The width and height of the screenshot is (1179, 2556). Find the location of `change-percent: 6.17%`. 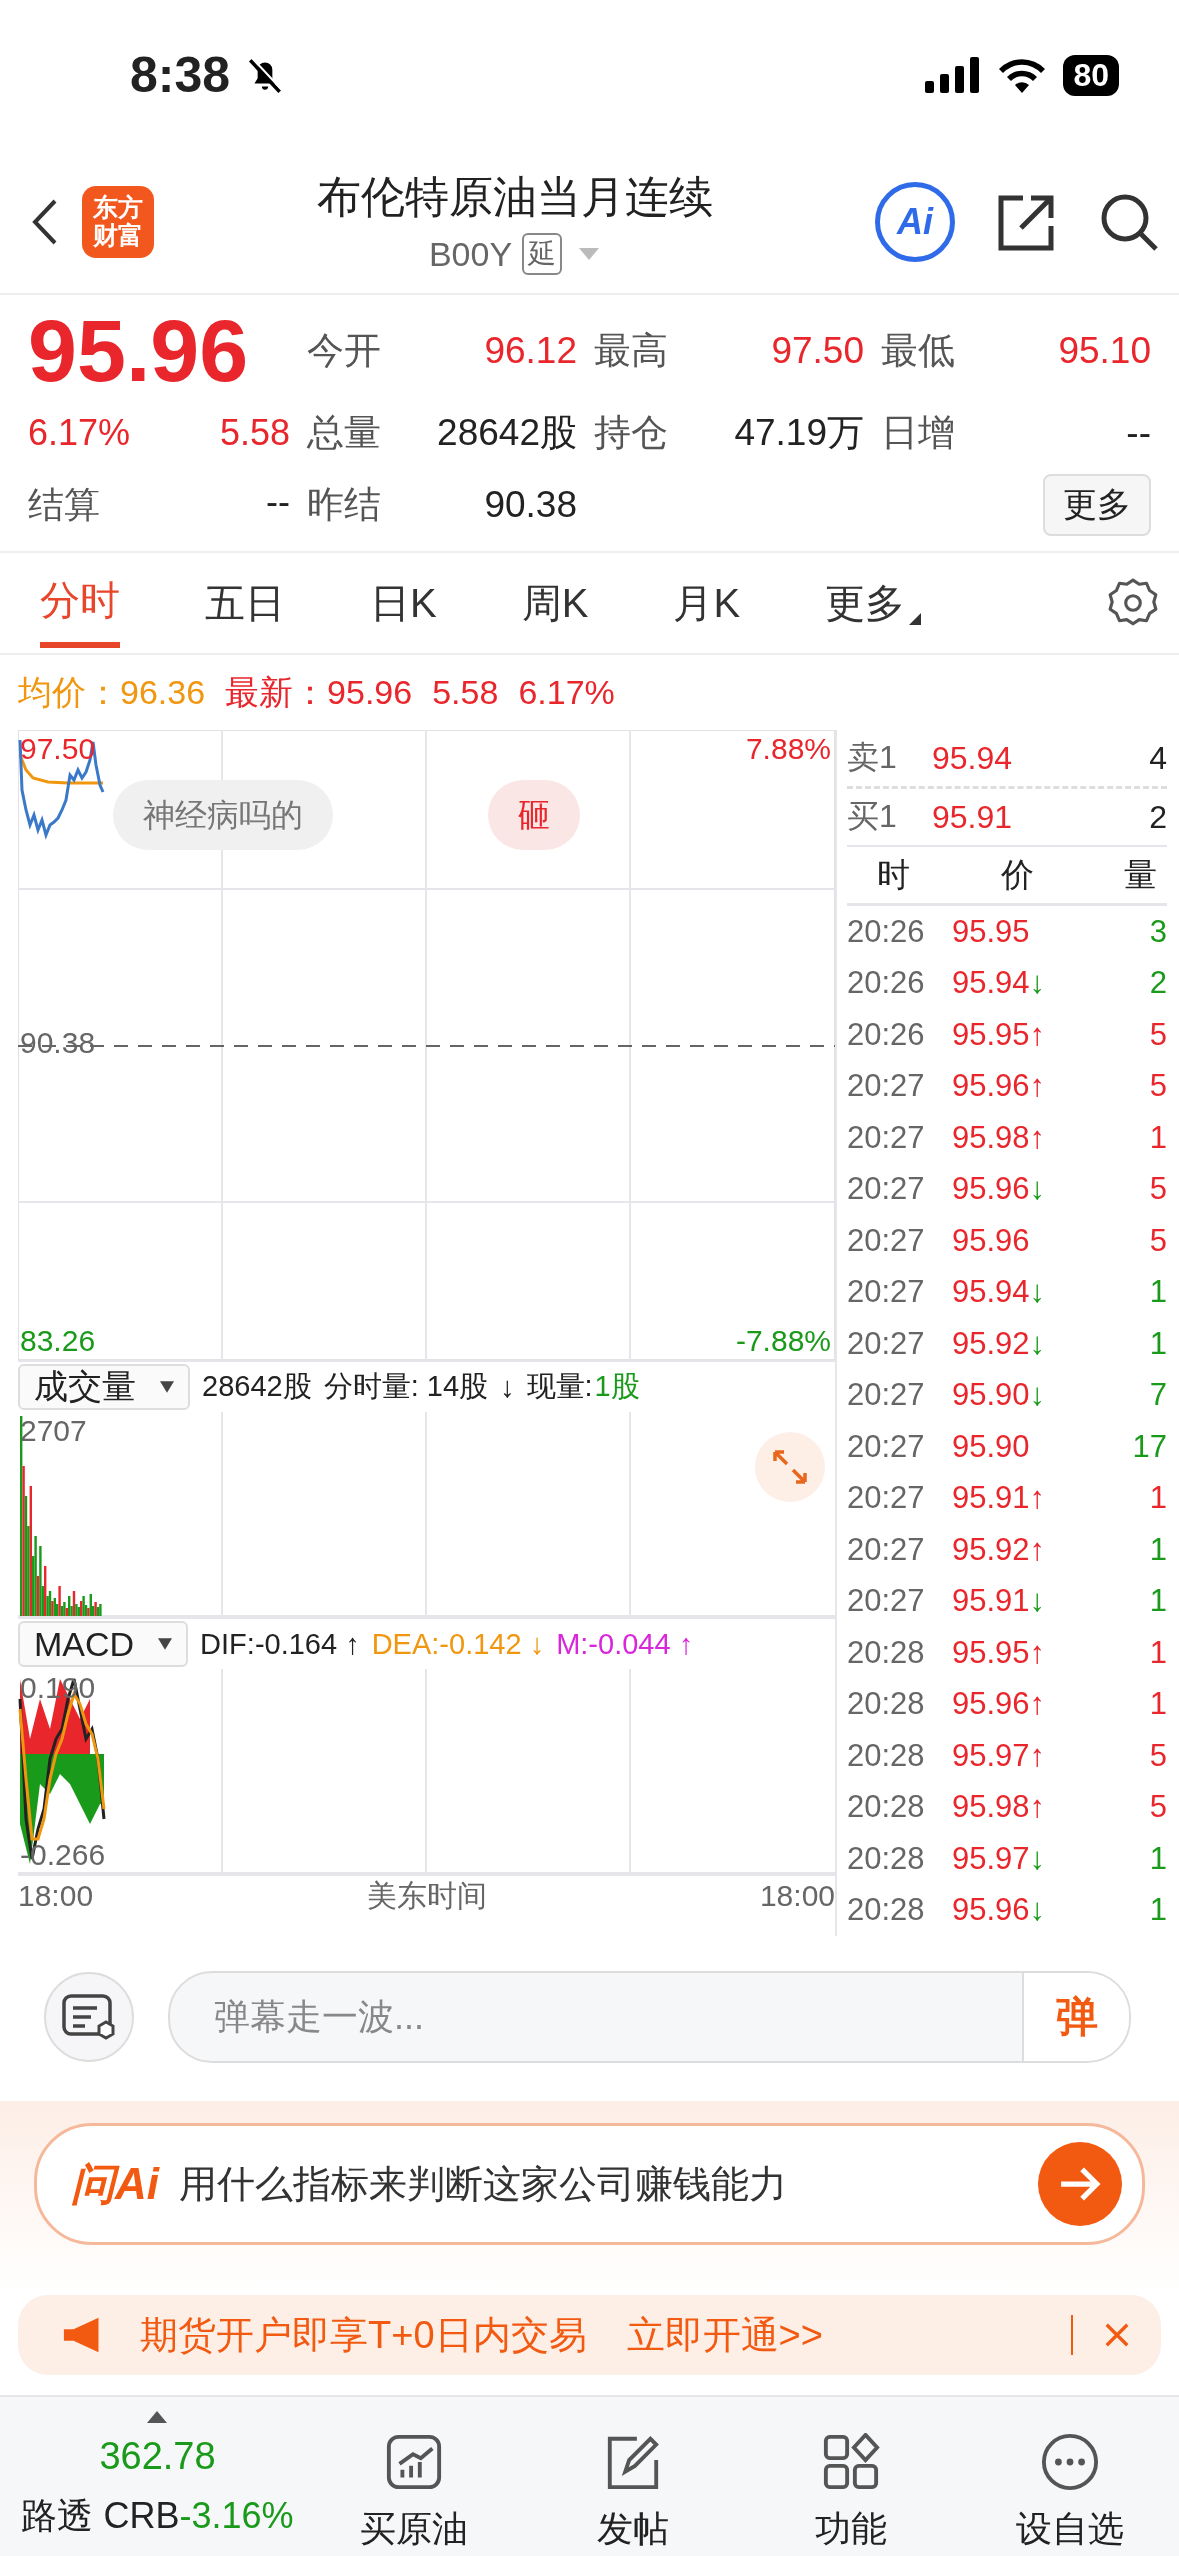

change-percent: 6.17% is located at coordinates (79, 433).